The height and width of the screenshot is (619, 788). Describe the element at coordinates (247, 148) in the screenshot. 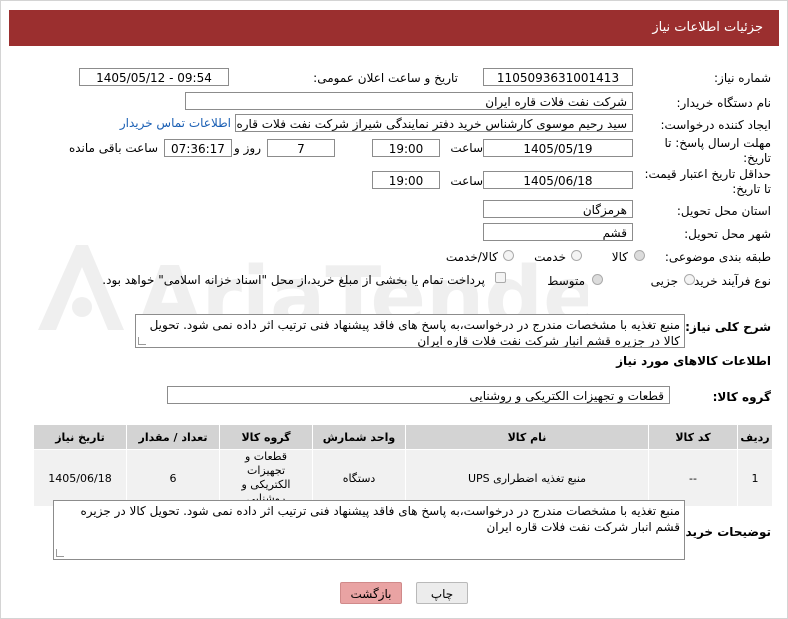

I see `days-label: روز و` at that location.